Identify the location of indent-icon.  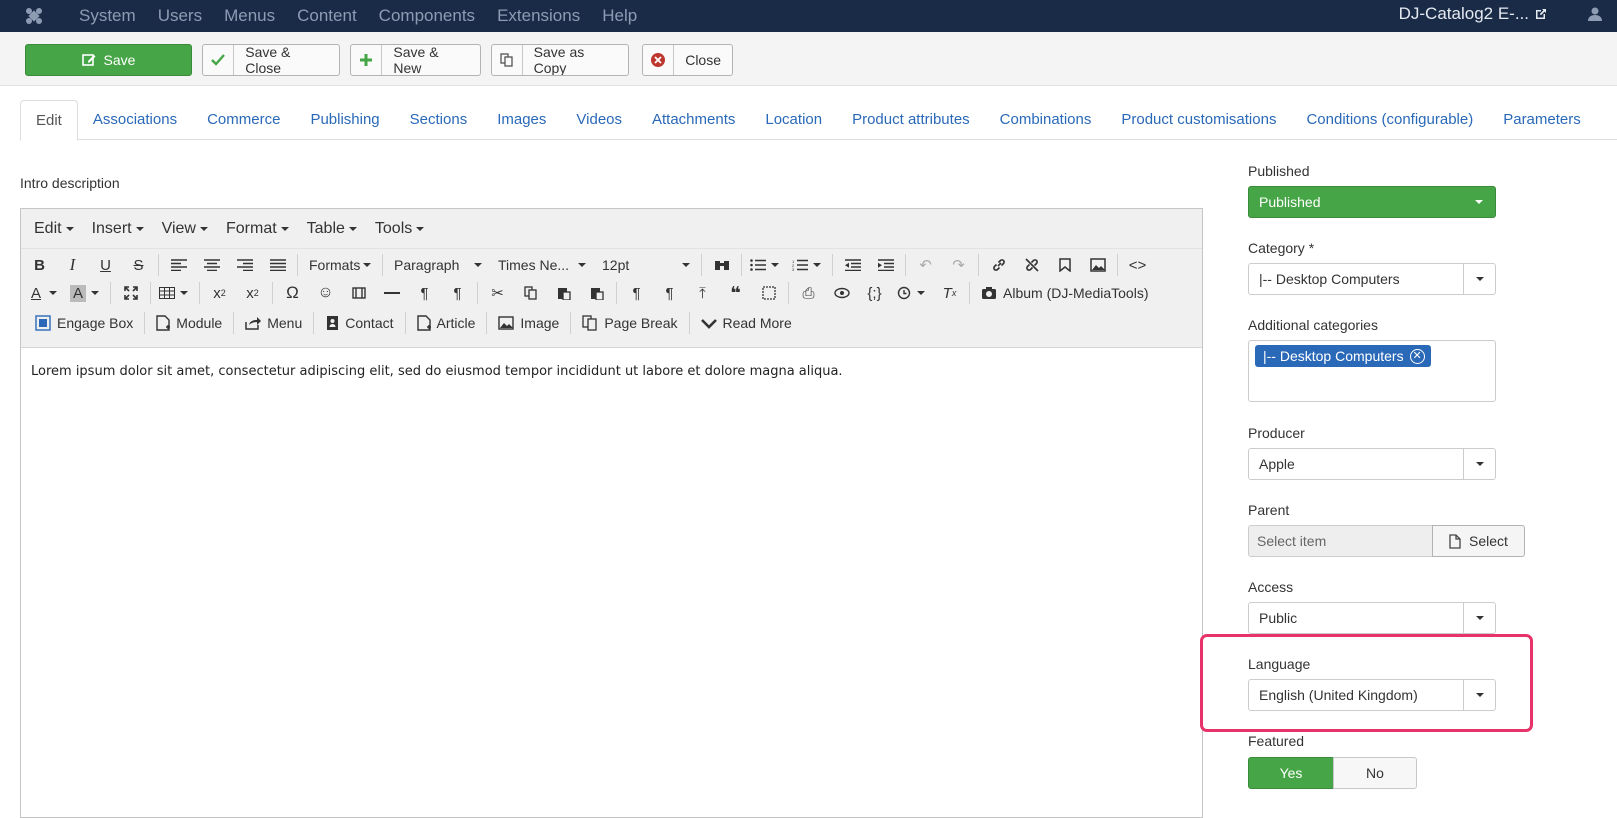
(885, 265).